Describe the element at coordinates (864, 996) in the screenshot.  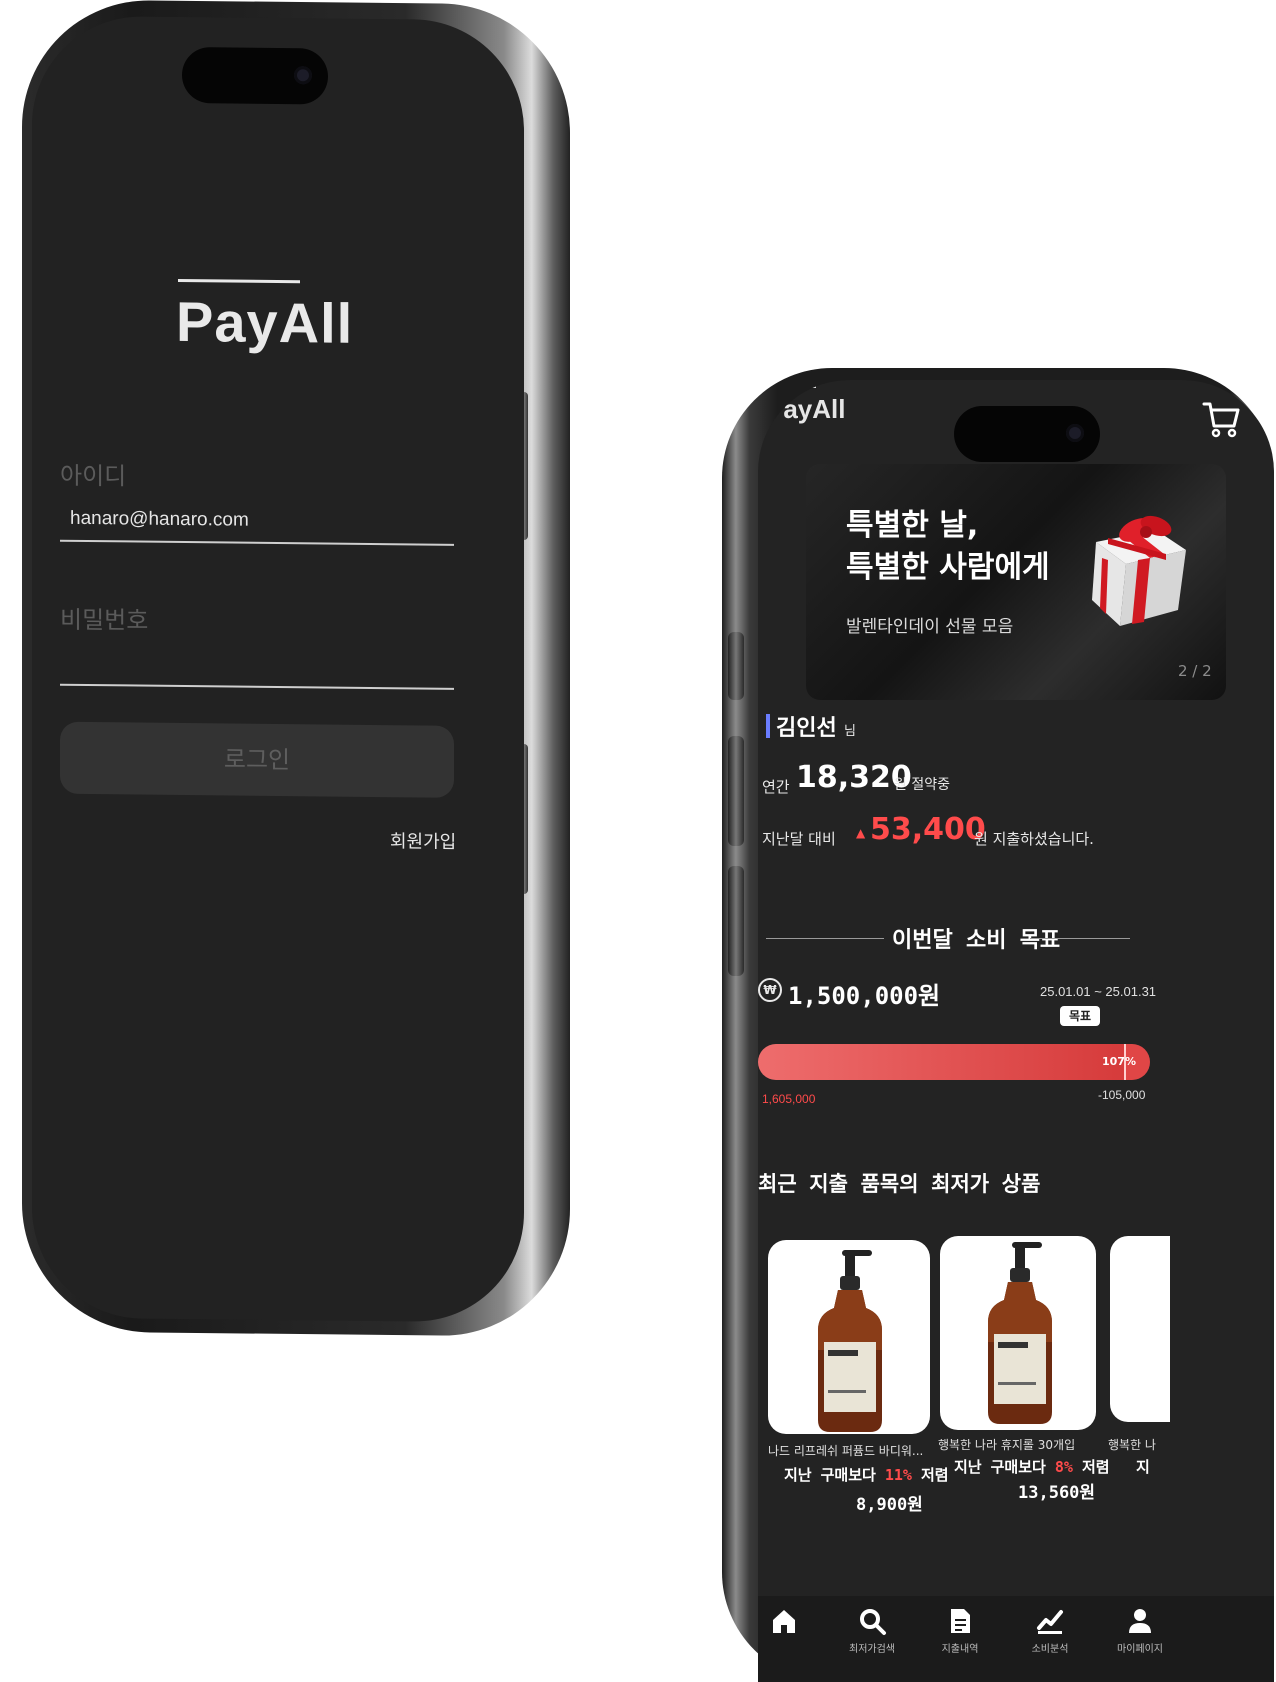
I see `goal-amount: 1,500,000원` at that location.